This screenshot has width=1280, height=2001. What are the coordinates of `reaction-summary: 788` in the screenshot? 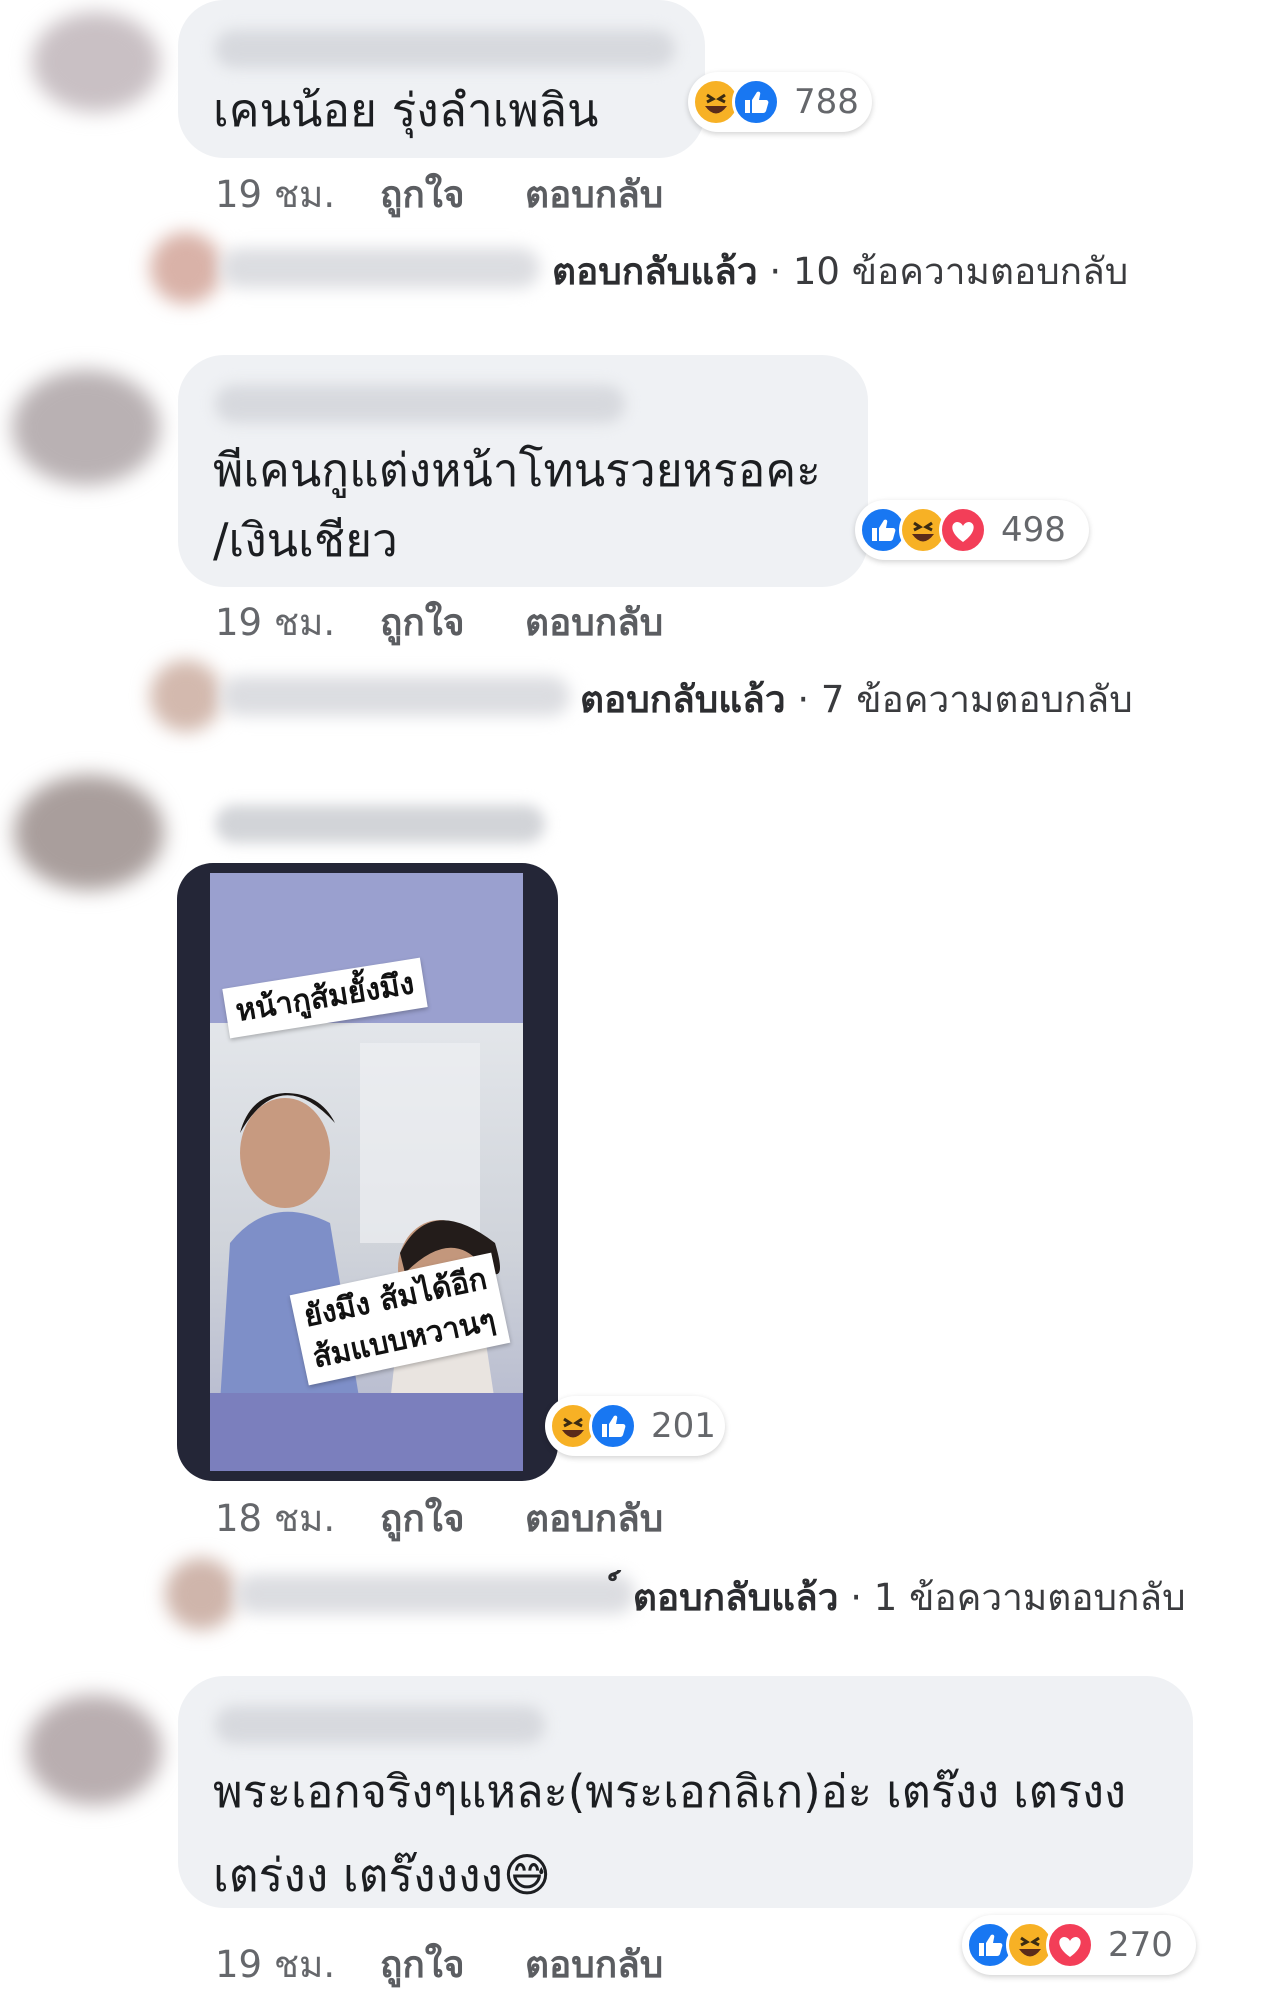 It's located at (780, 102).